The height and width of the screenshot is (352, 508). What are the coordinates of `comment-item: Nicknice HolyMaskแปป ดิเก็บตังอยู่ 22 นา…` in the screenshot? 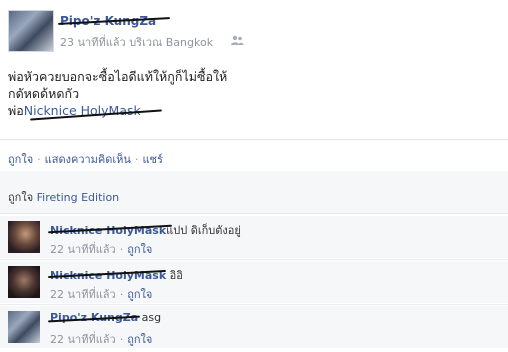 It's located at (254, 237).